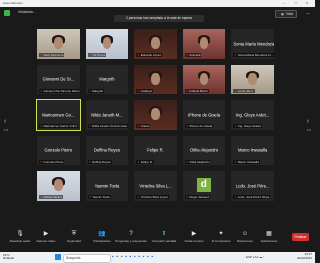 Image resolution: width=320 pixels, height=263 pixels. I want to click on participant-name-text: Margoth, so click(98, 90).